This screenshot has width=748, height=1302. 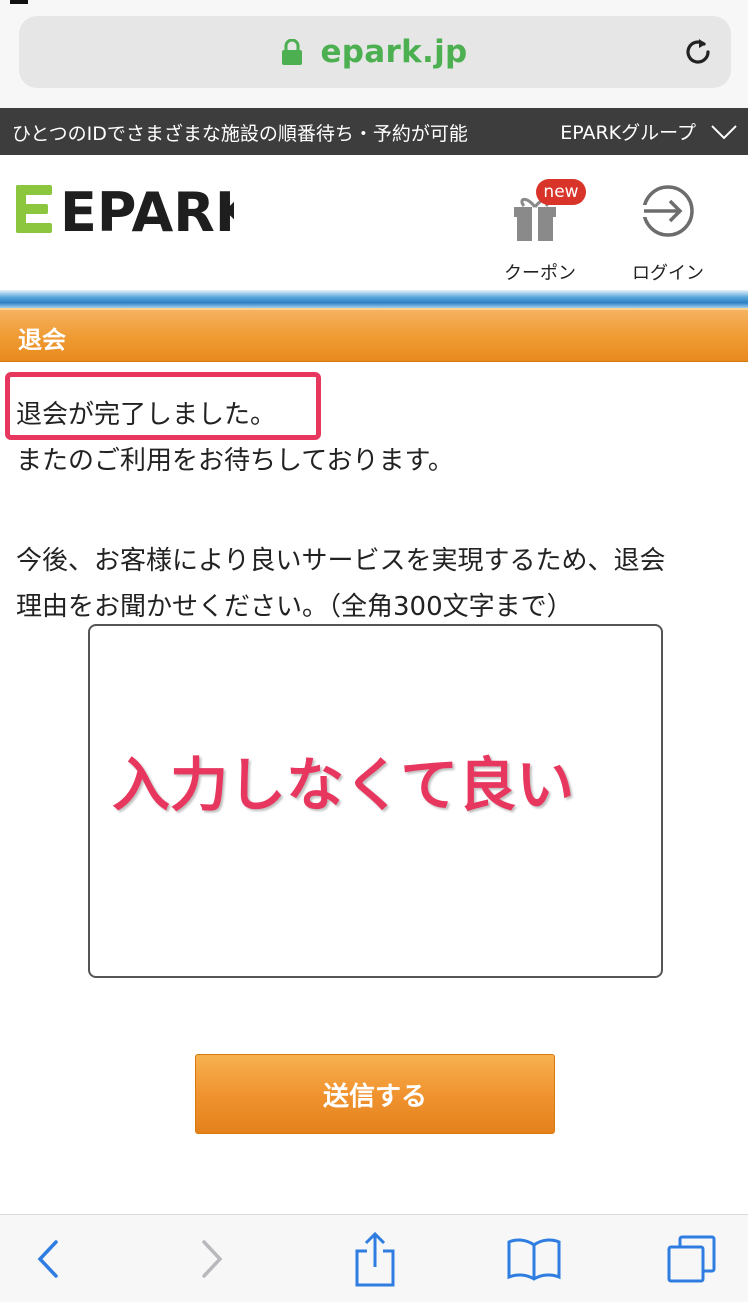 I want to click on page-title-bar: 退会, so click(x=374, y=335).